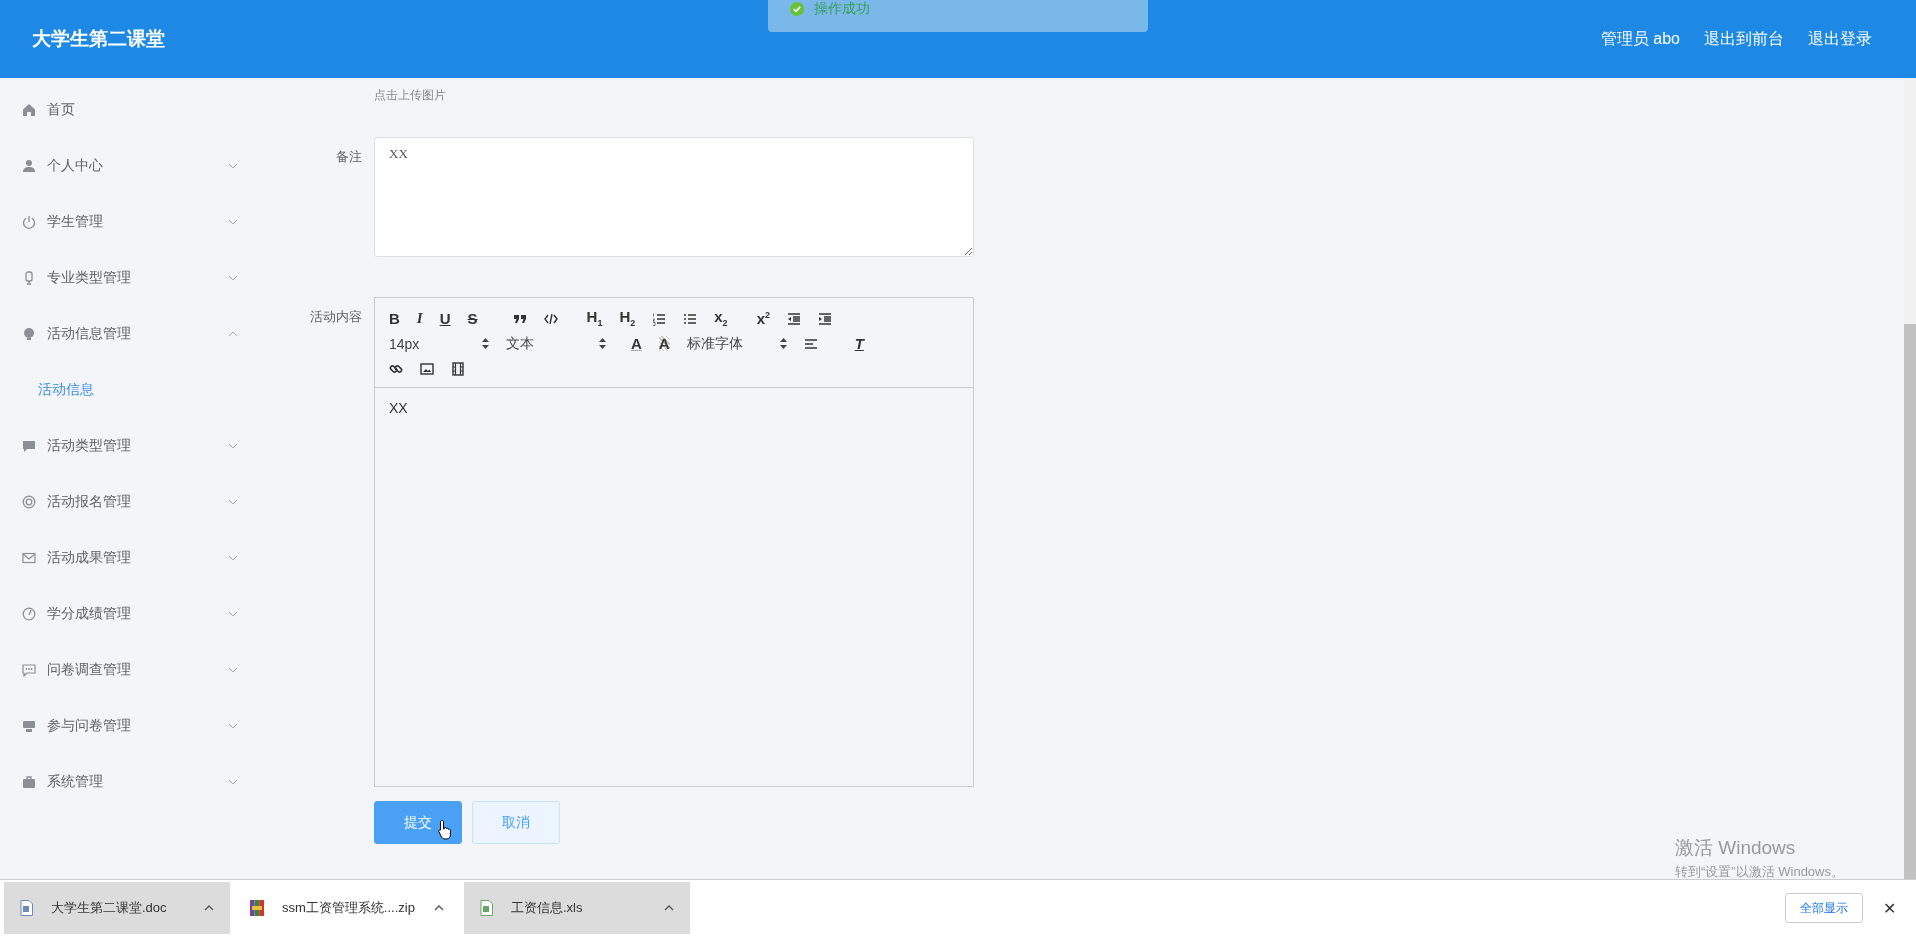  What do you see at coordinates (140, 782) in the screenshot?
I see `sidebar-item: 系统管理` at bounding box center [140, 782].